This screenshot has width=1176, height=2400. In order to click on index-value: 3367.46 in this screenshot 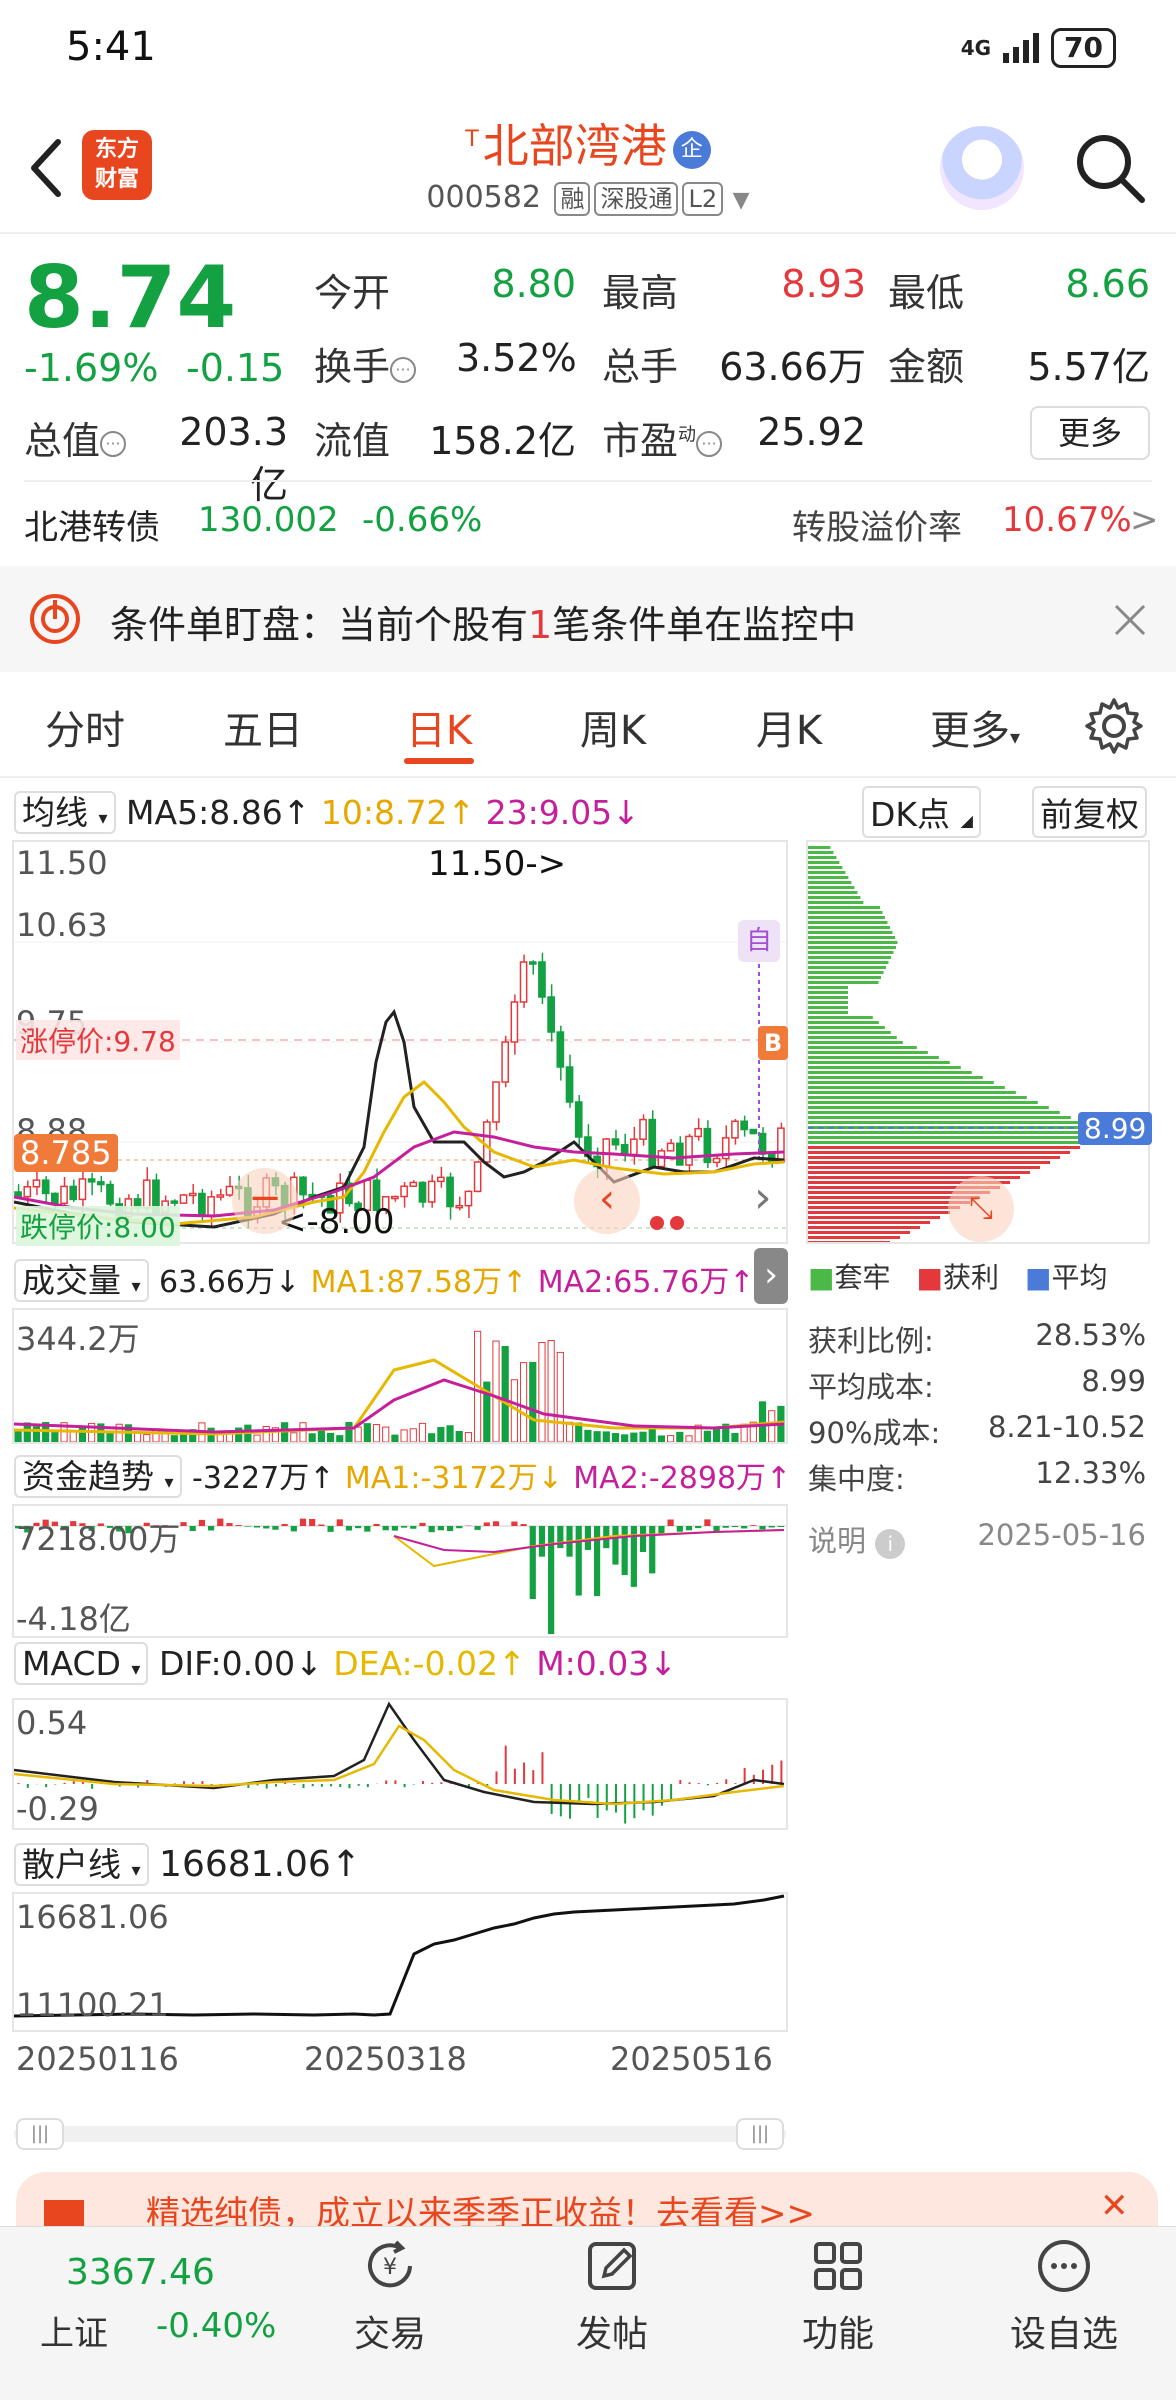, I will do `click(140, 2272)`.